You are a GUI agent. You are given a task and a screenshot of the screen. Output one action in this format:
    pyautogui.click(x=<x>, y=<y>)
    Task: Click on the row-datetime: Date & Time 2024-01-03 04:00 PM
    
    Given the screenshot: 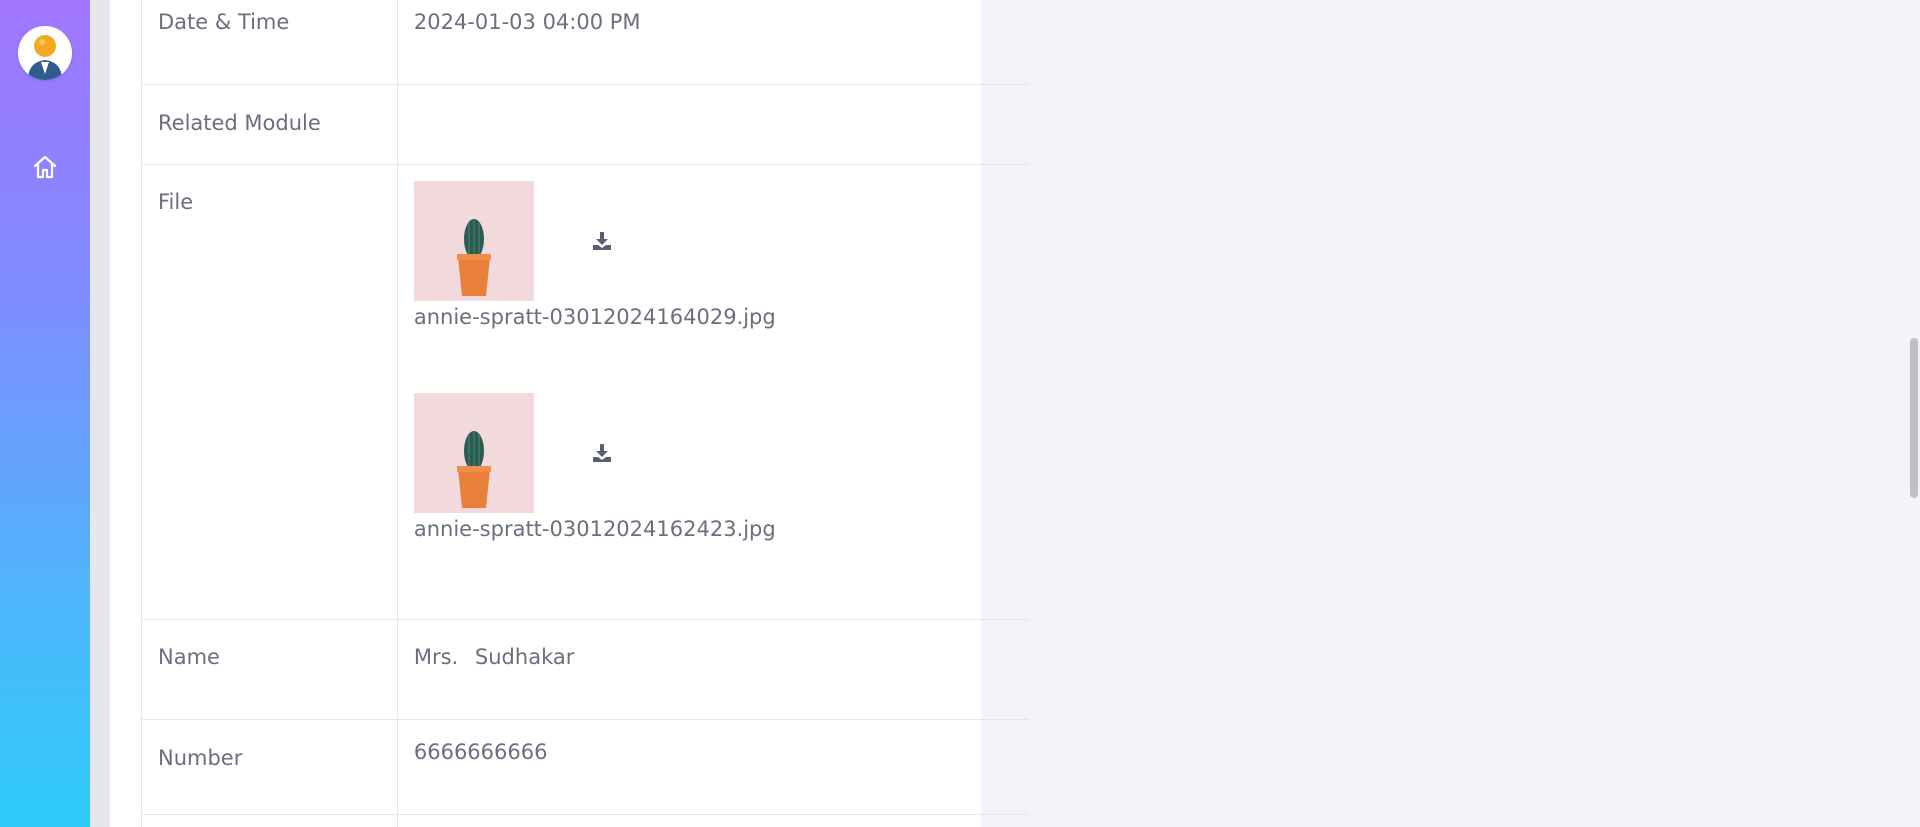 What is the action you would take?
    pyautogui.click(x=585, y=42)
    